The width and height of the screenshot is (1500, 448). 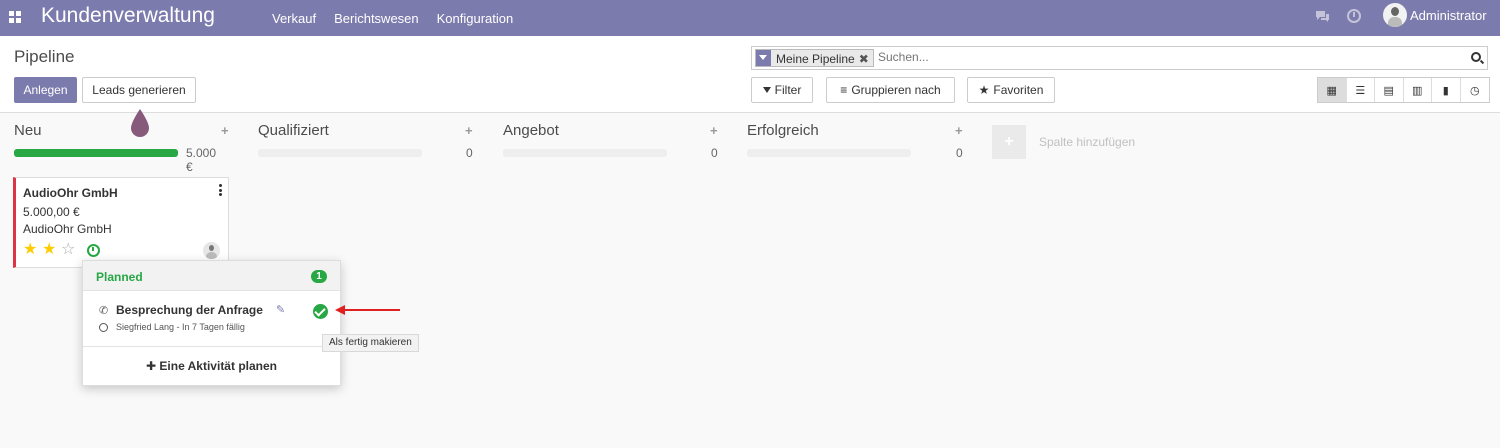 I want to click on card-avatar, so click(x=211, y=250).